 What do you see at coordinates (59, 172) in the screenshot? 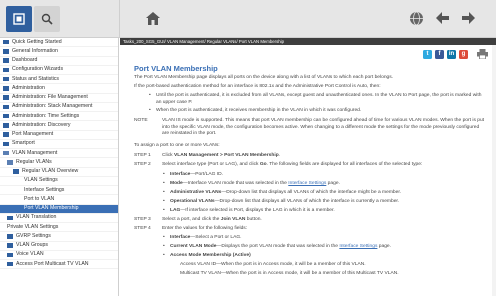
I see `sidebar-item-regular-vlan-overview: Regular VLAN Overview` at bounding box center [59, 172].